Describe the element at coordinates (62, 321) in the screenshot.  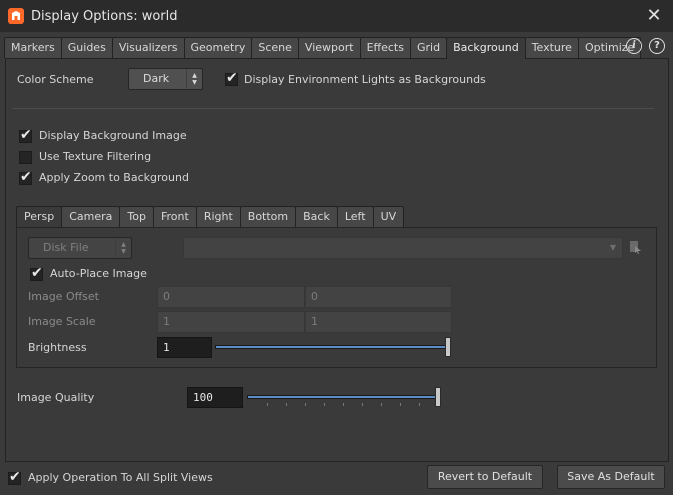
I see `image-scale-label: Image Scale` at that location.